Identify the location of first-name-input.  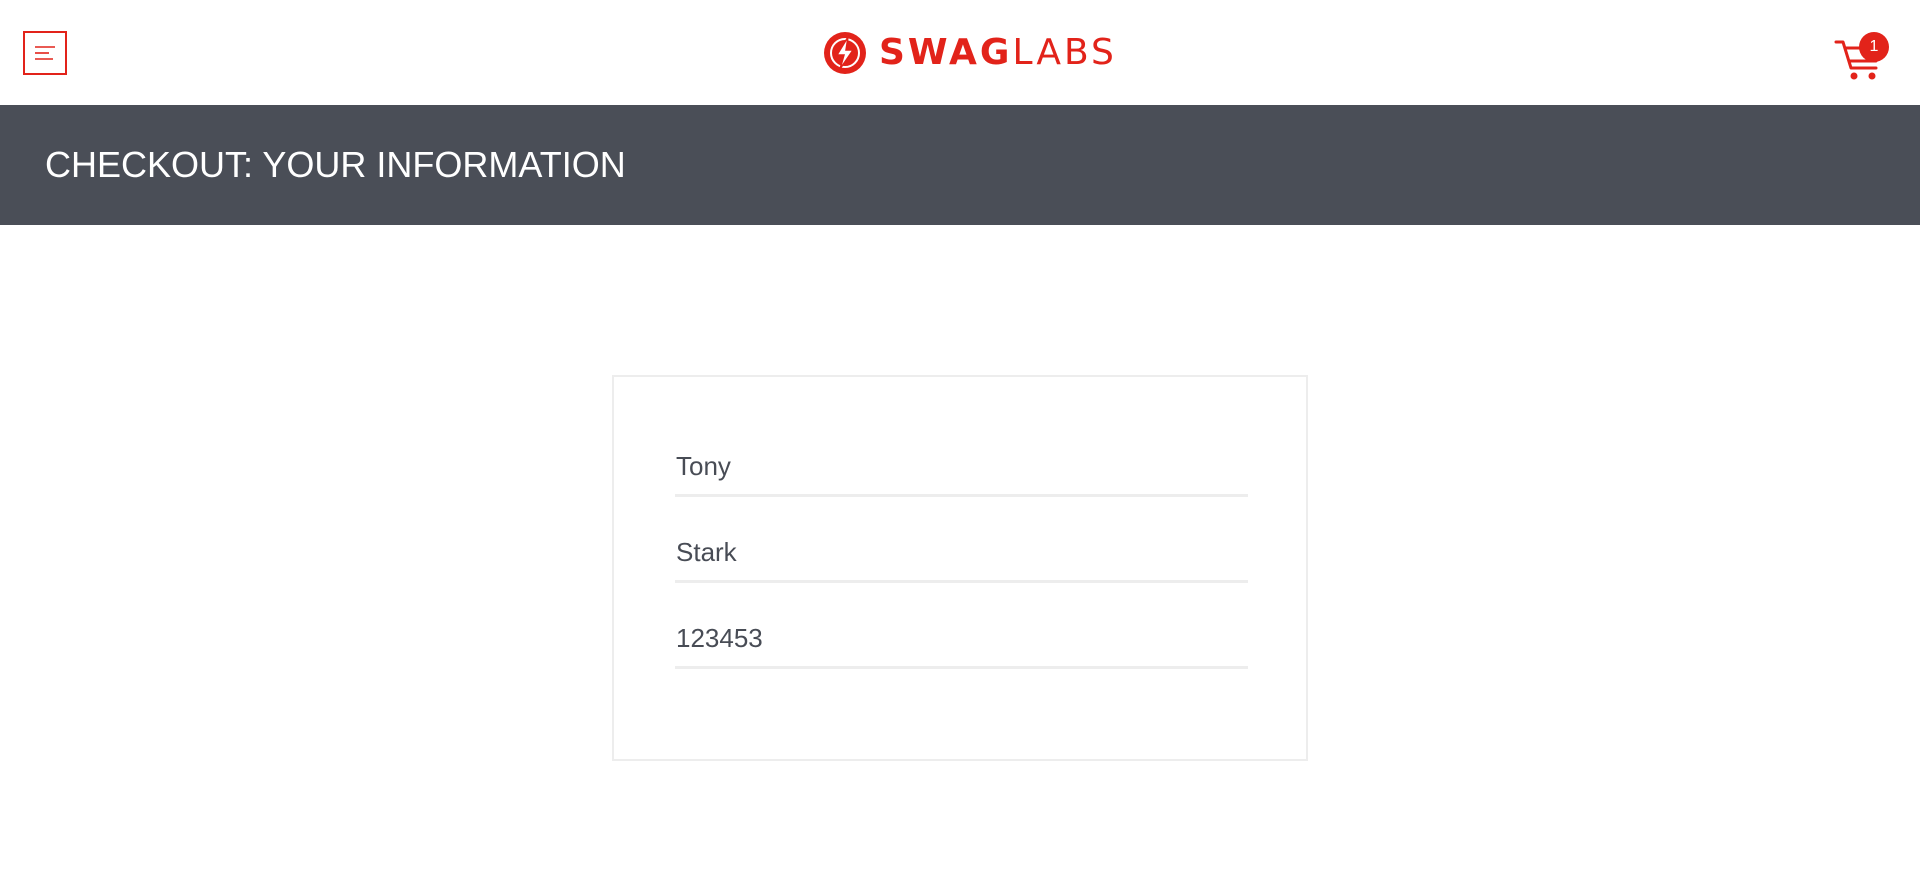
(961, 471).